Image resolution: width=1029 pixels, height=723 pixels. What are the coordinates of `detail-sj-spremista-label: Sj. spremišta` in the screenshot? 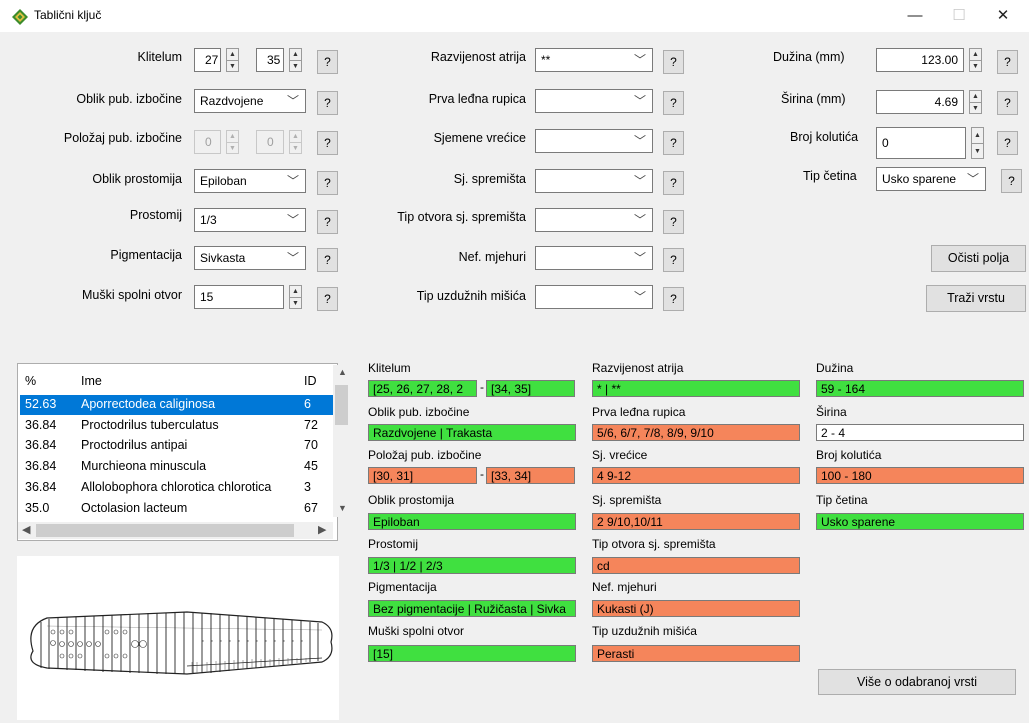 It's located at (627, 500).